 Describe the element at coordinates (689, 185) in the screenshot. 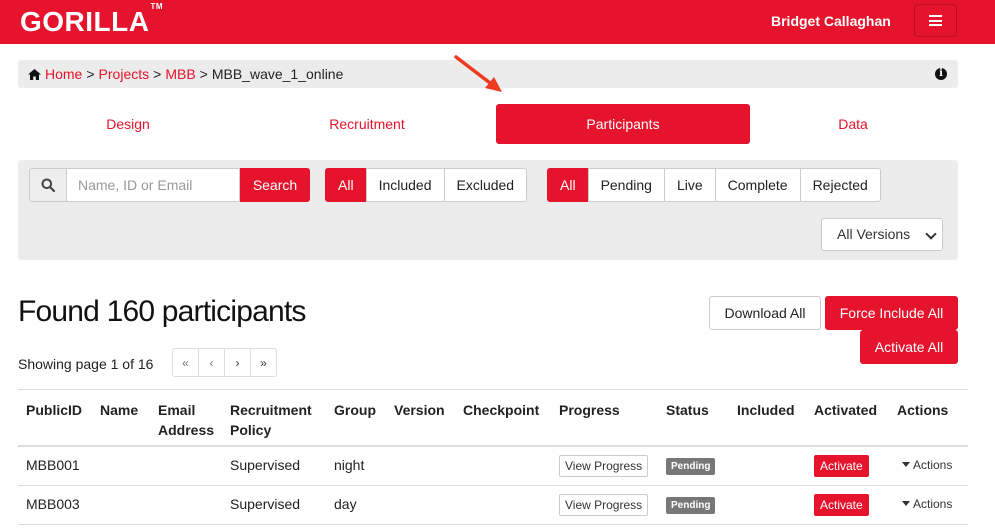

I see `filter-live: Live` at that location.